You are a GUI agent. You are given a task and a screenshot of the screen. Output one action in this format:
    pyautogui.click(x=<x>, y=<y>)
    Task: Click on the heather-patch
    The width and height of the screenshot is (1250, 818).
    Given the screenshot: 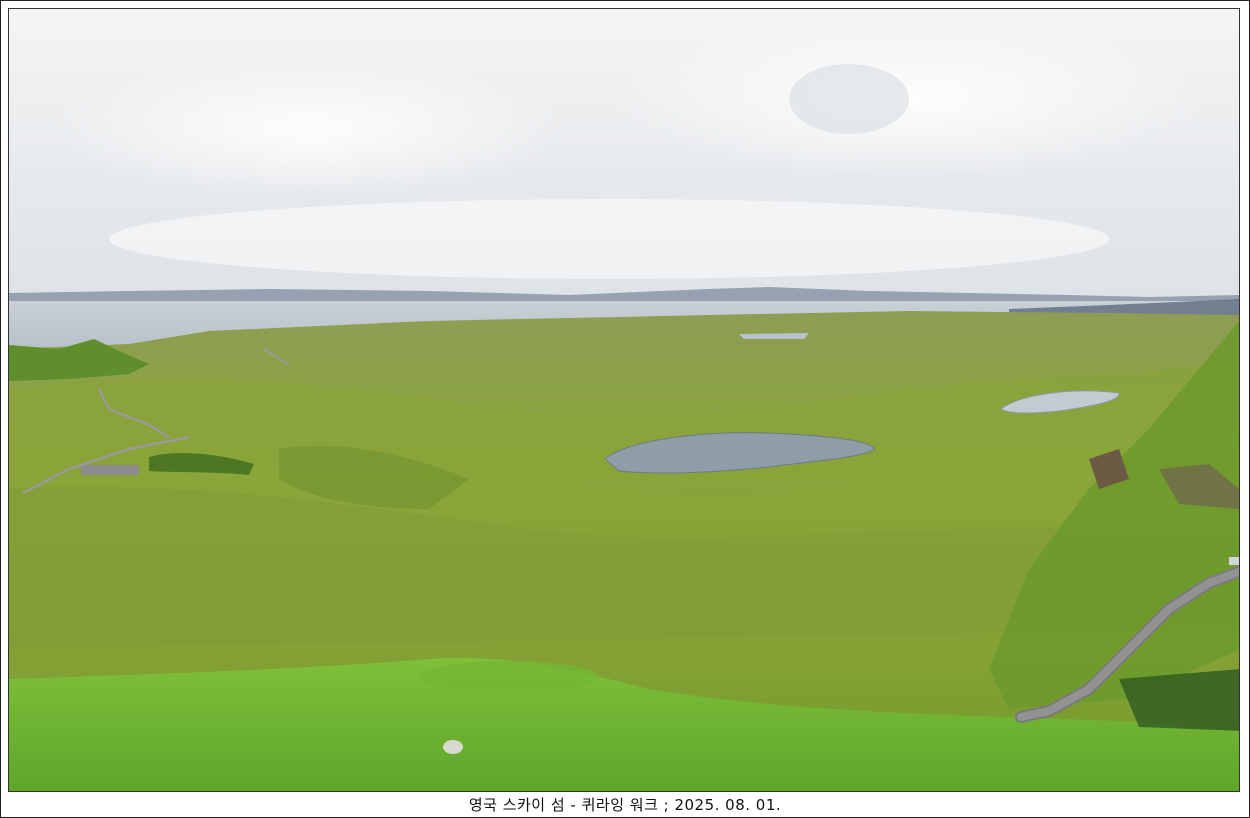 What is the action you would take?
    pyautogui.click(x=1179, y=700)
    